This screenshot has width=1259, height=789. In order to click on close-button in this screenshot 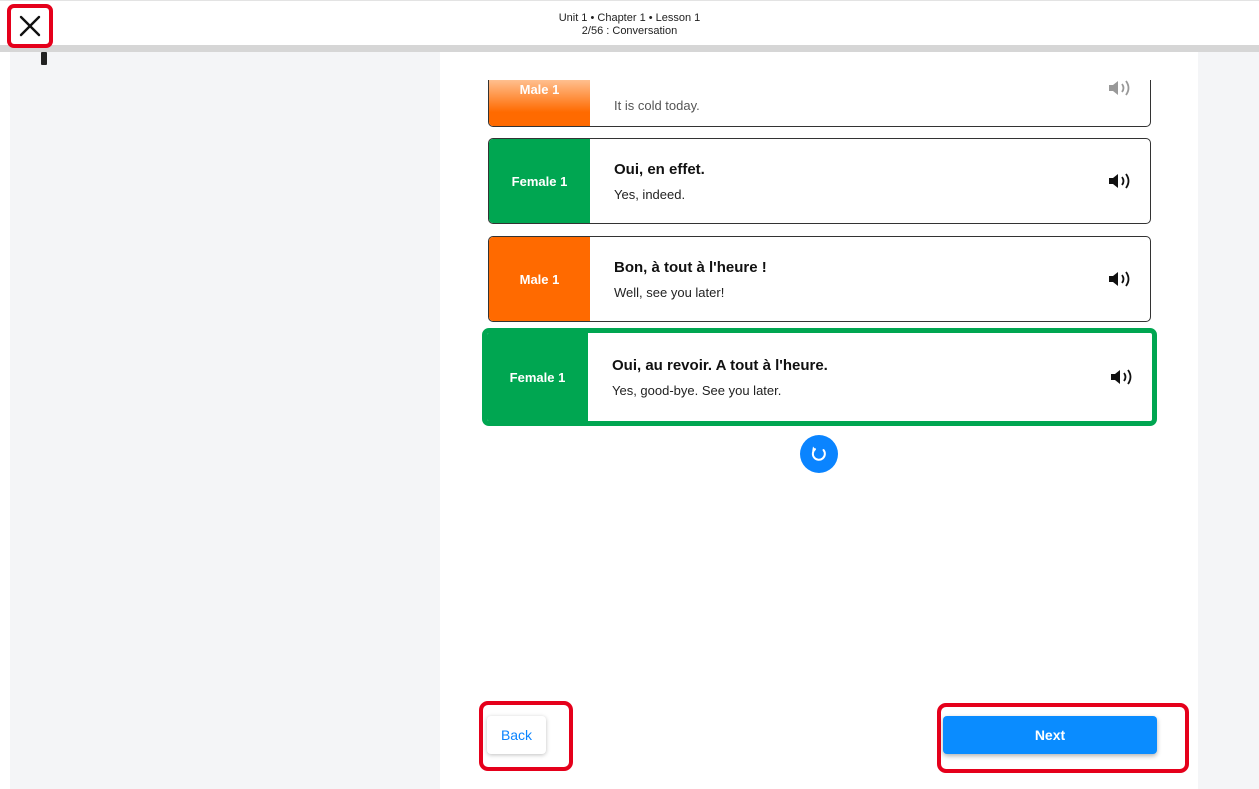, I will do `click(30, 26)`.